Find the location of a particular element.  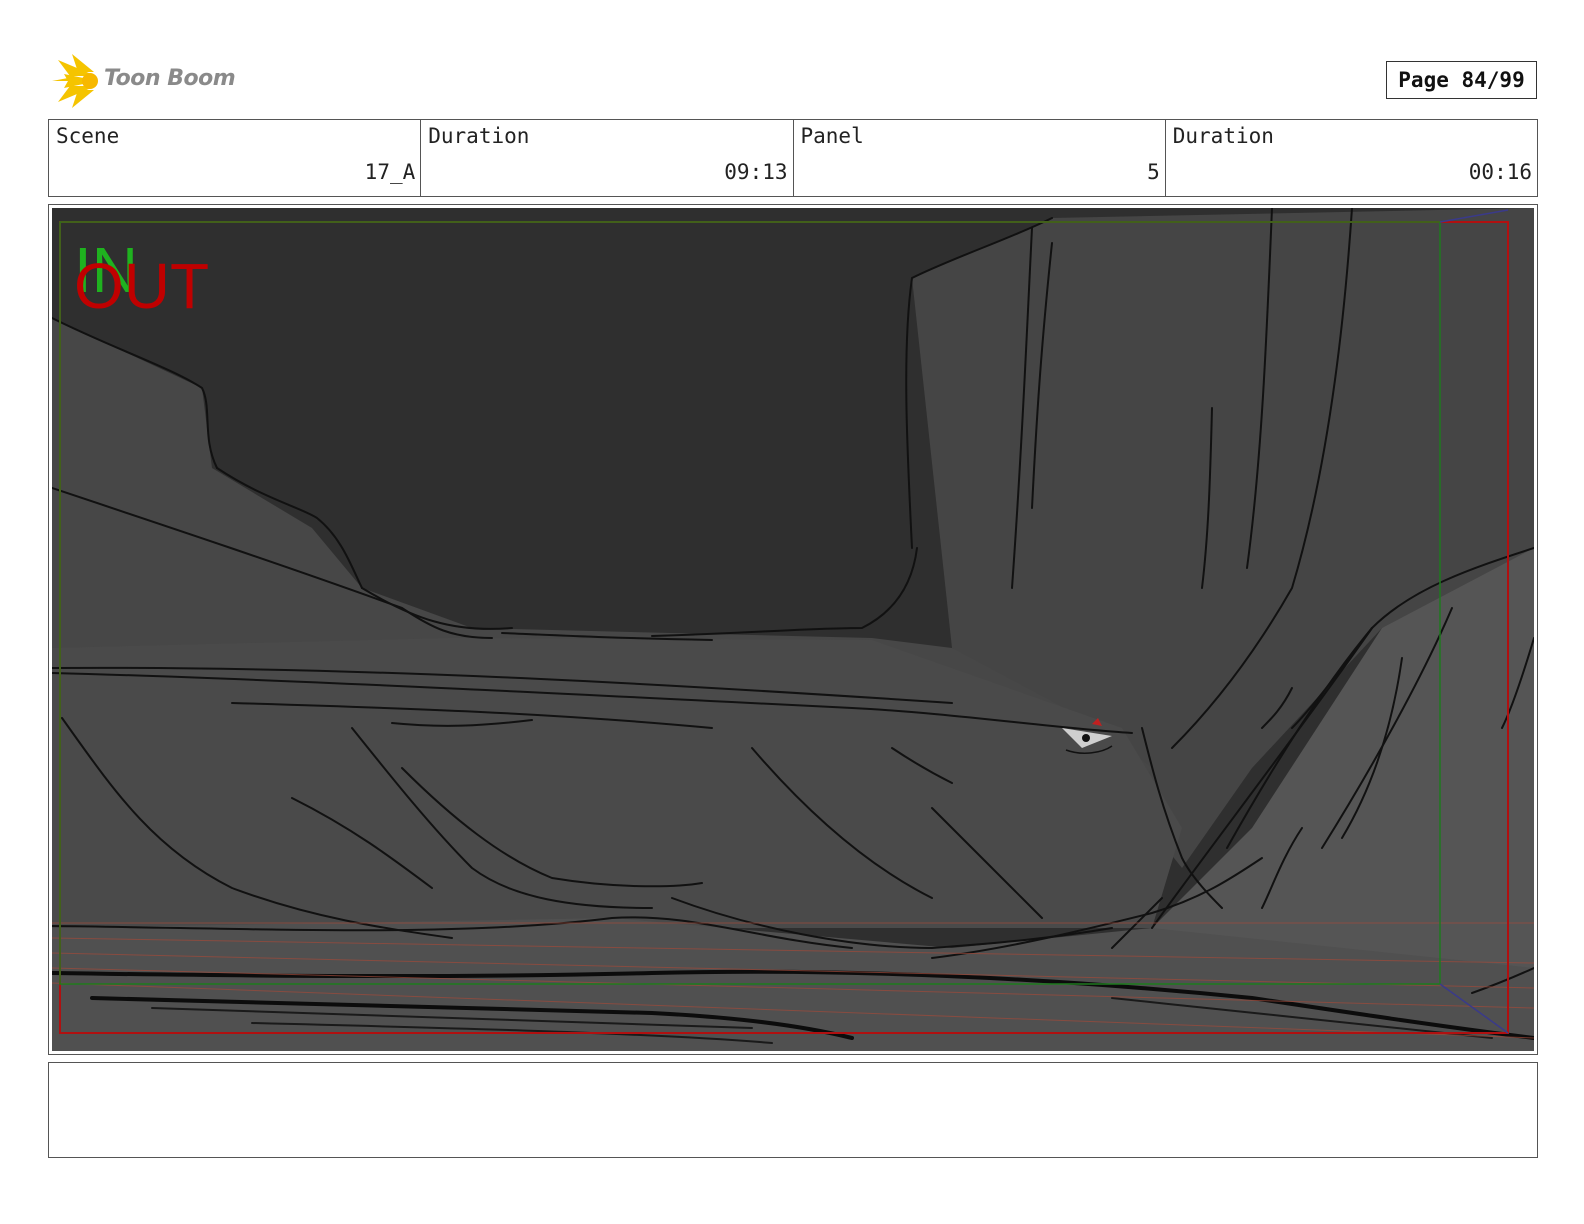

panel-duration-label: Duration is located at coordinates (1223, 136).